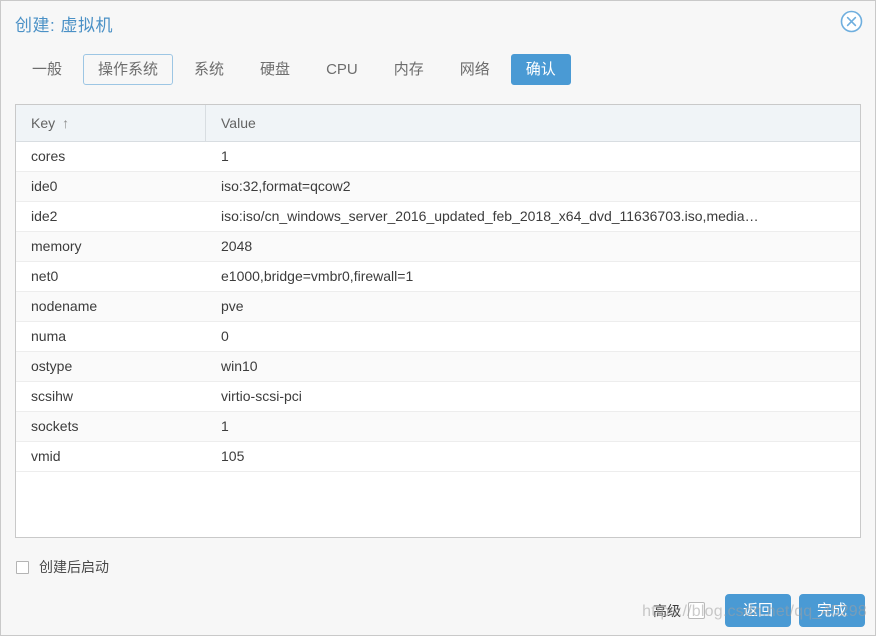  Describe the element at coordinates (438, 21) in the screenshot. I see `dialog-titlebar: 创建: 虚拟机` at that location.